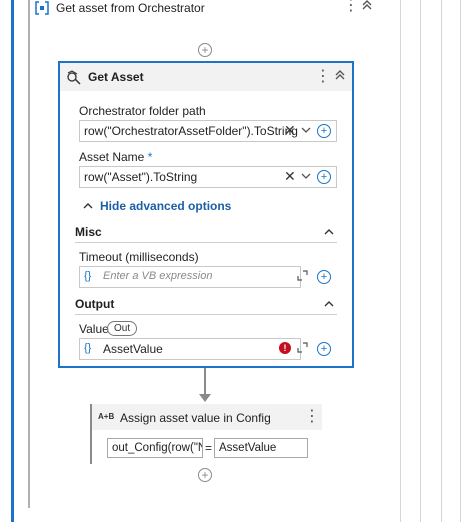 This screenshot has width=474, height=522. What do you see at coordinates (42, 8) in the screenshot?
I see `sequence-icon` at bounding box center [42, 8].